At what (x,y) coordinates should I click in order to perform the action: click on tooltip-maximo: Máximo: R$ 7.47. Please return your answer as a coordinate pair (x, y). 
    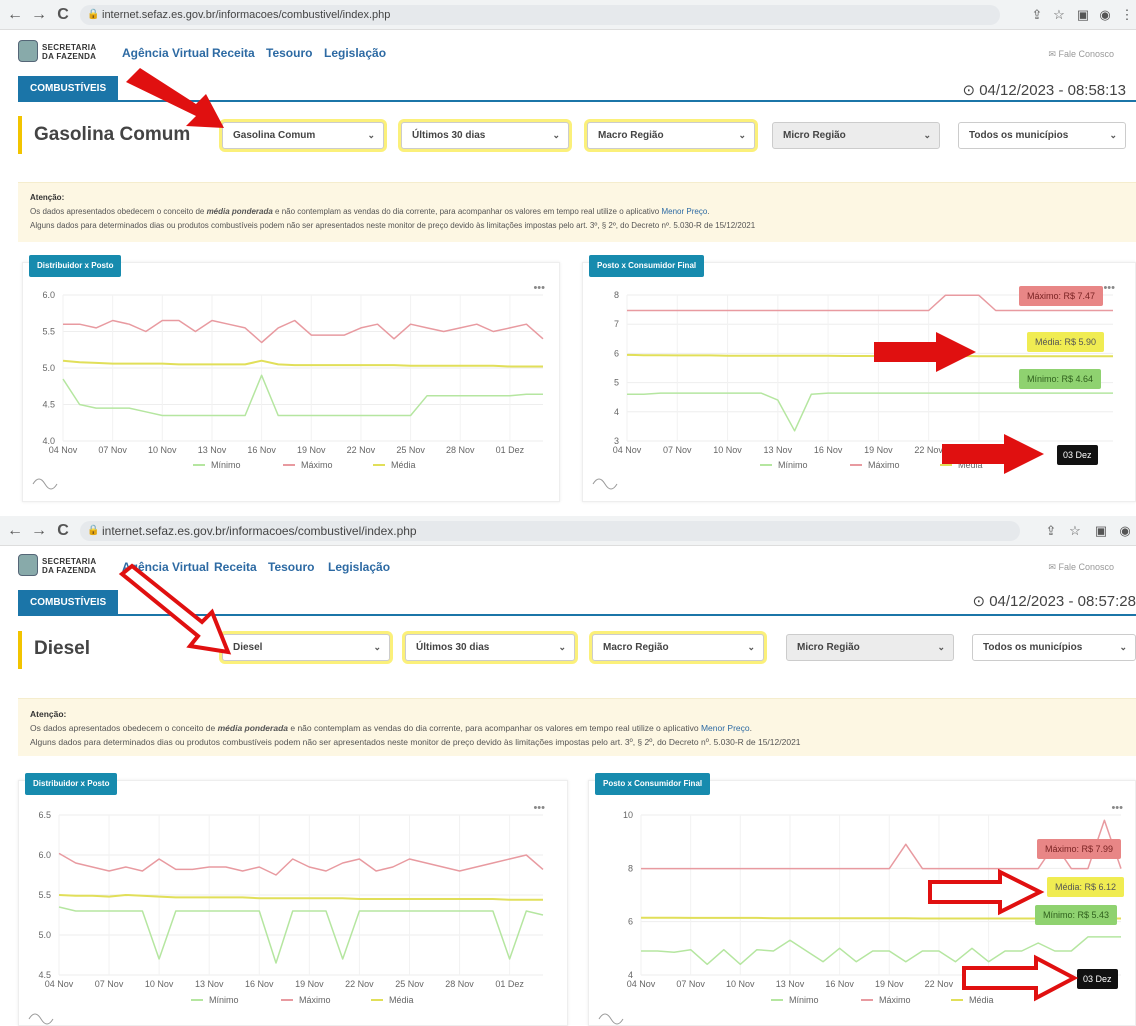
    Looking at the image, I should click on (1061, 296).